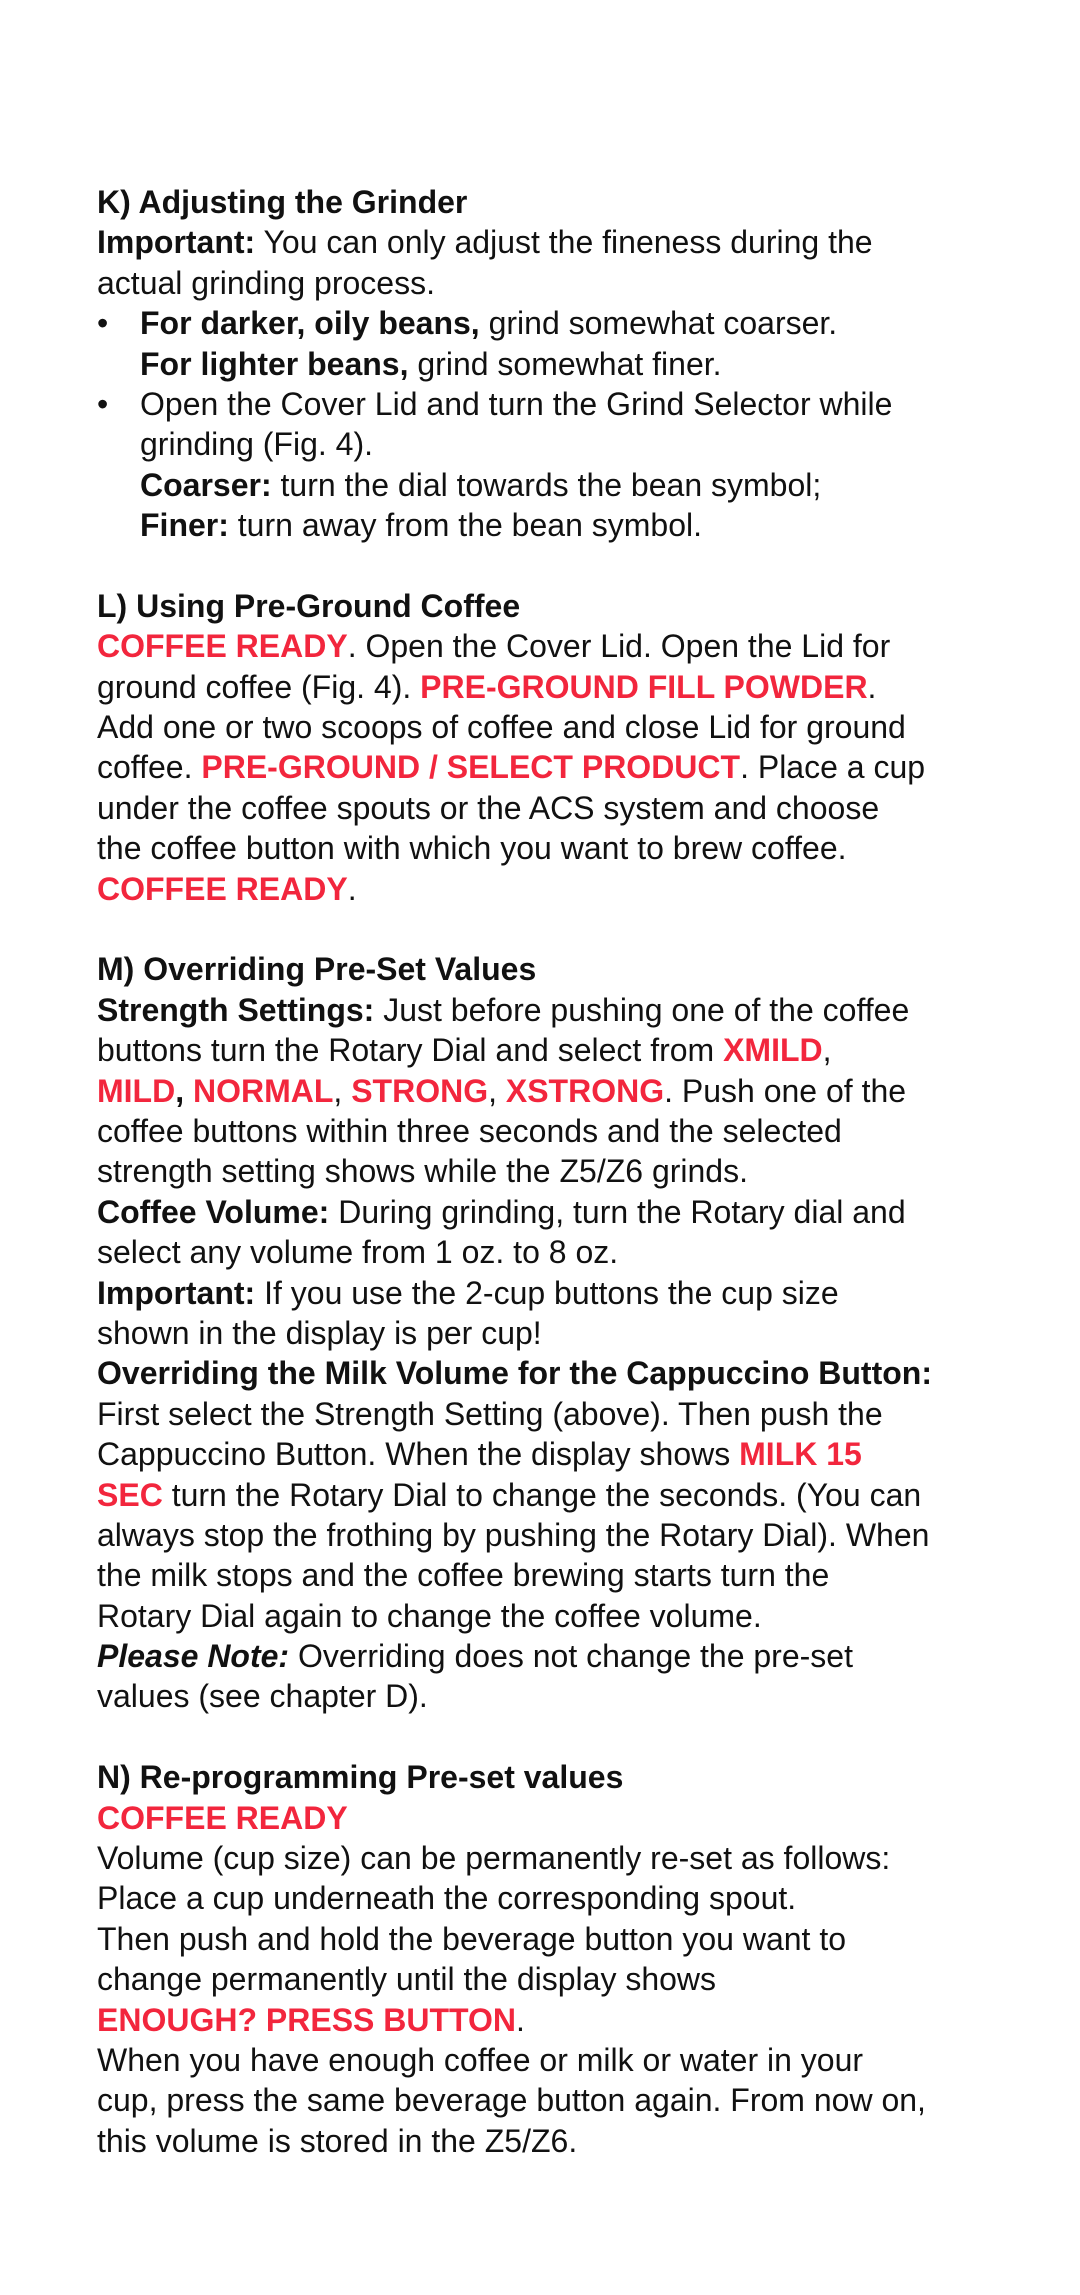  Describe the element at coordinates (130, 1494) in the screenshot. I see `display-message: SEC` at that location.